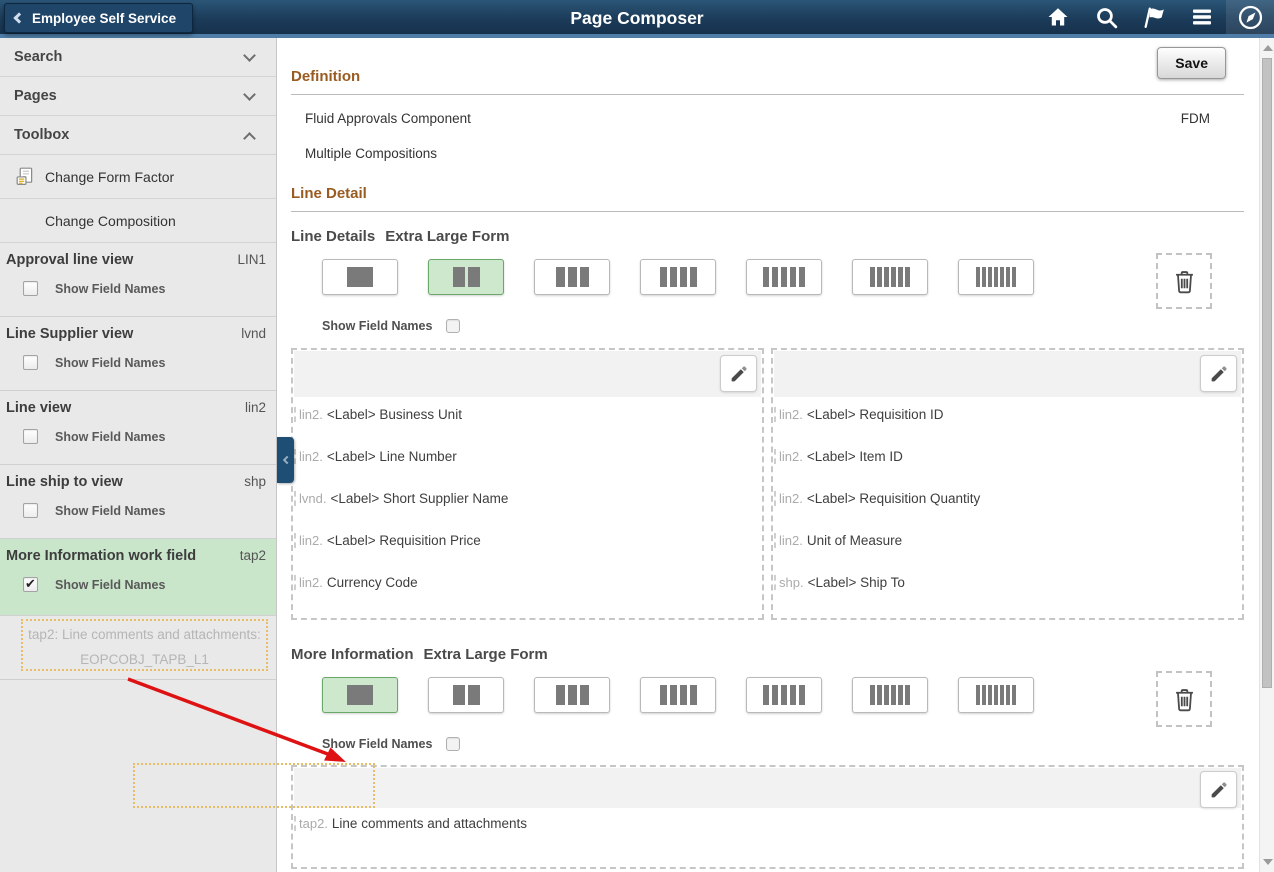  What do you see at coordinates (485, 654) in the screenshot?
I see `form-factor-label: Extra Large Form` at bounding box center [485, 654].